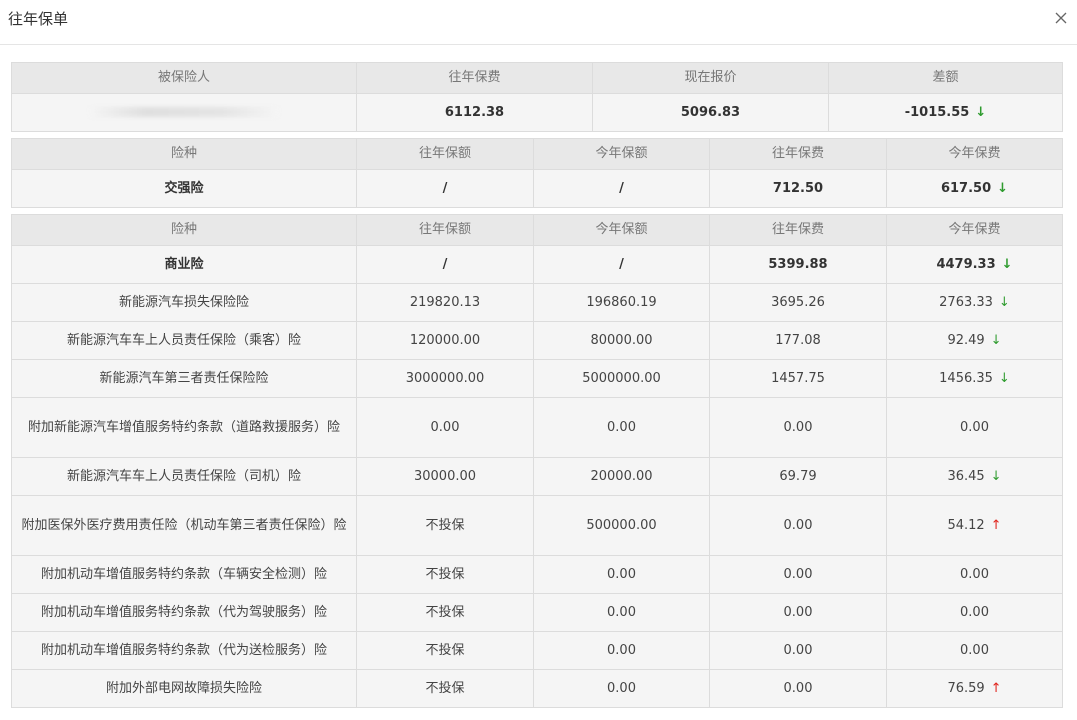 This screenshot has width=1077, height=720. What do you see at coordinates (538, 22) in the screenshot?
I see `modal-header: 往年保单` at bounding box center [538, 22].